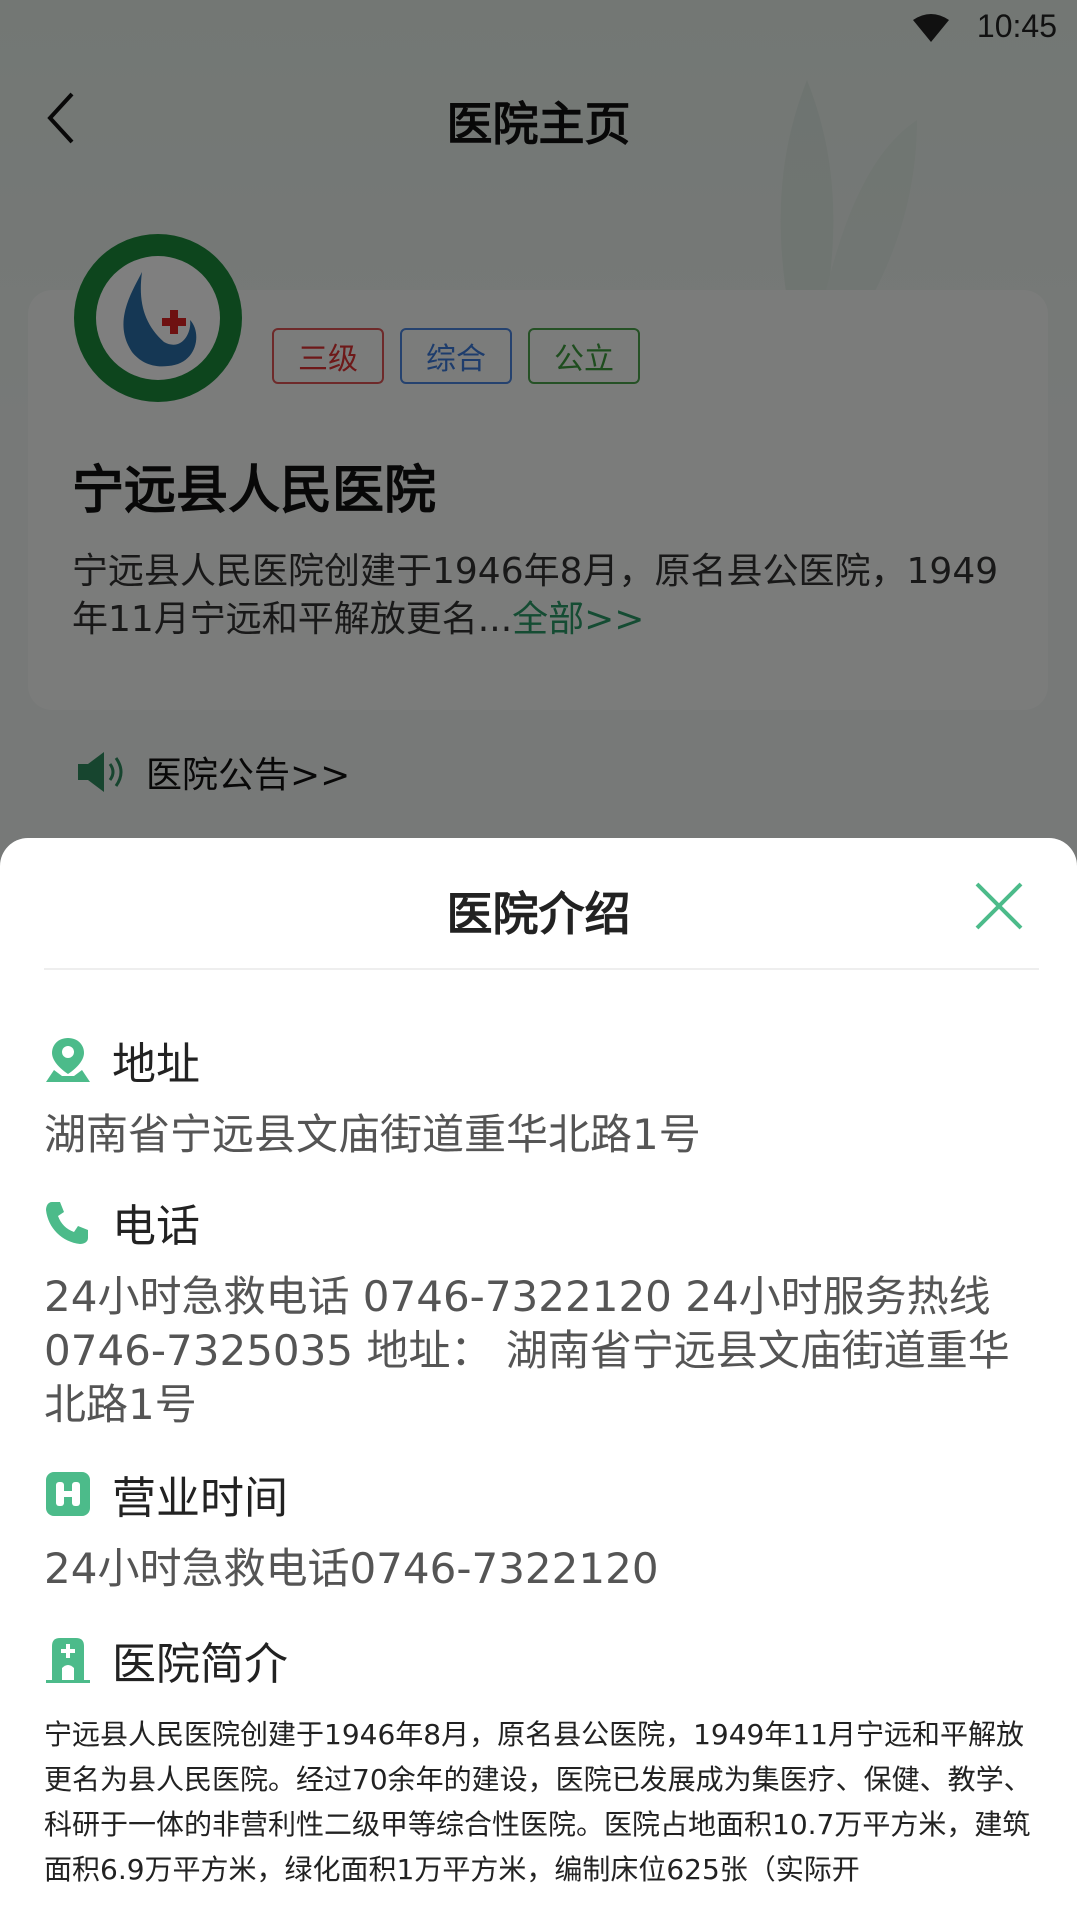  I want to click on intro-section-header: 医院简介, so click(166, 1660).